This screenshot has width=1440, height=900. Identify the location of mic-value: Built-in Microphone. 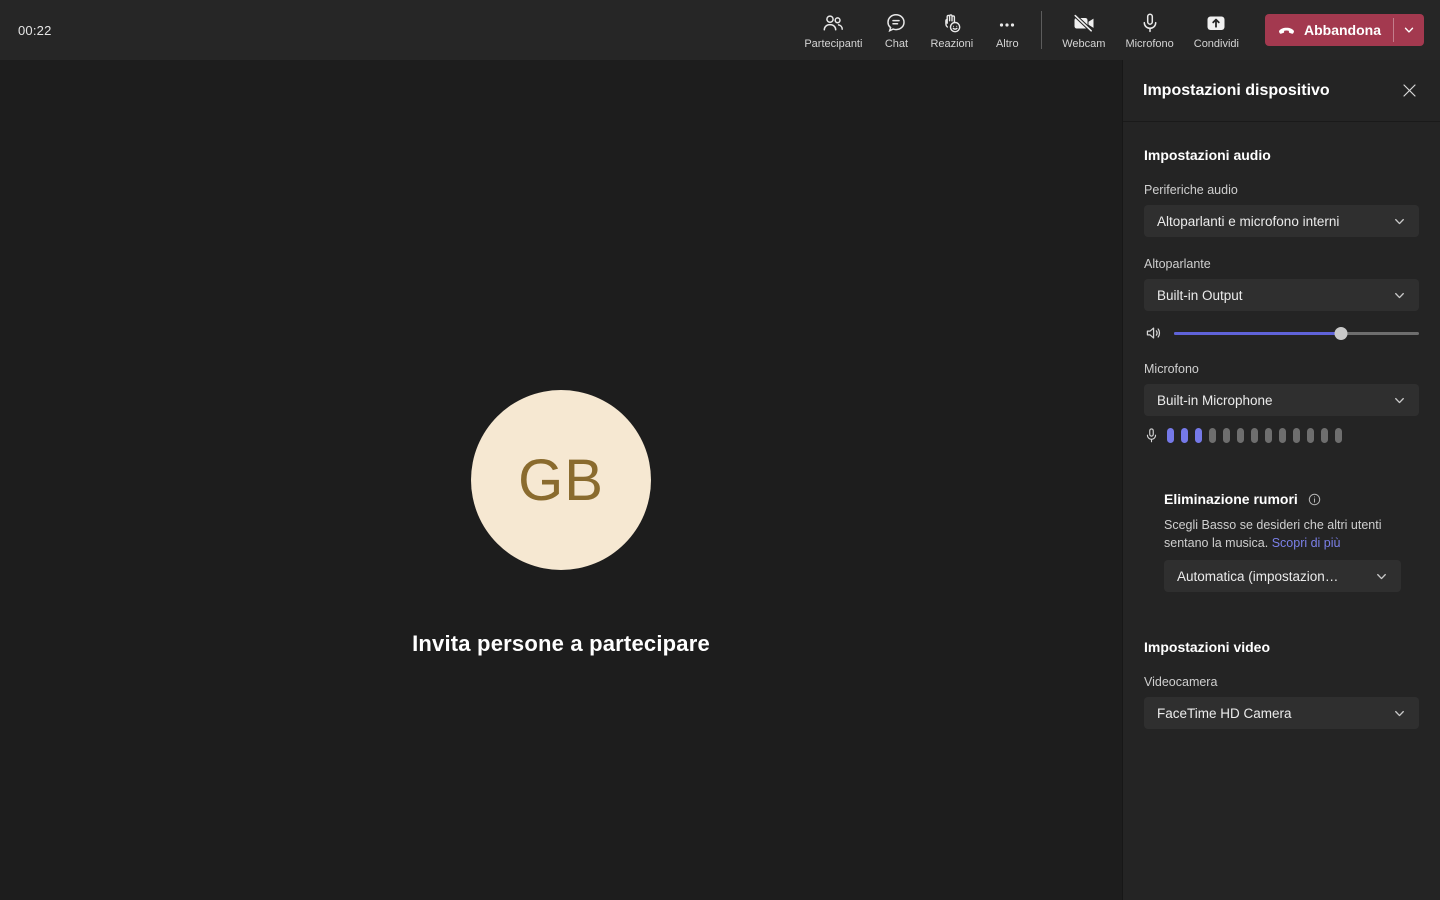
(1215, 400).